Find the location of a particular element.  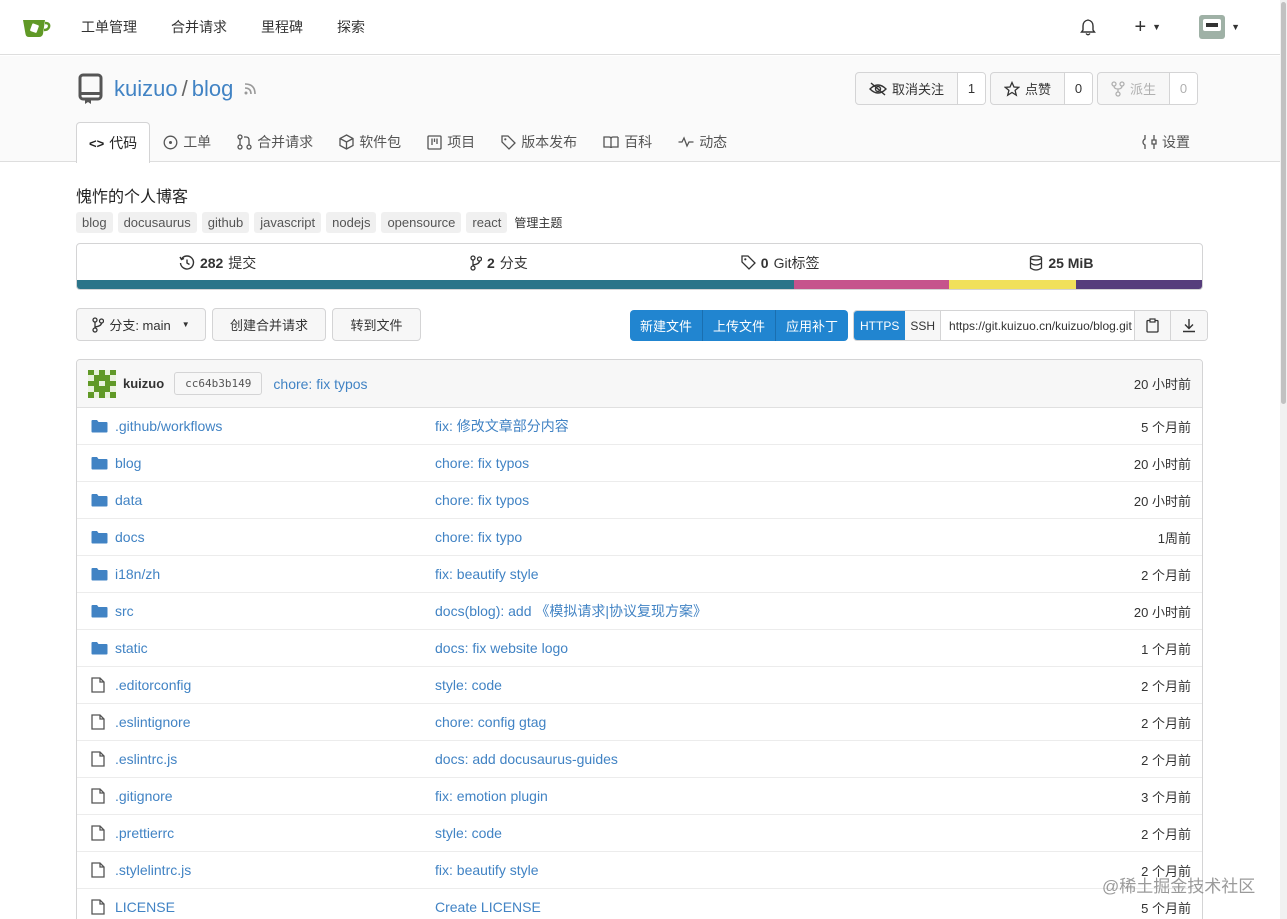

https-clone-button: HTTPS is located at coordinates (880, 325).